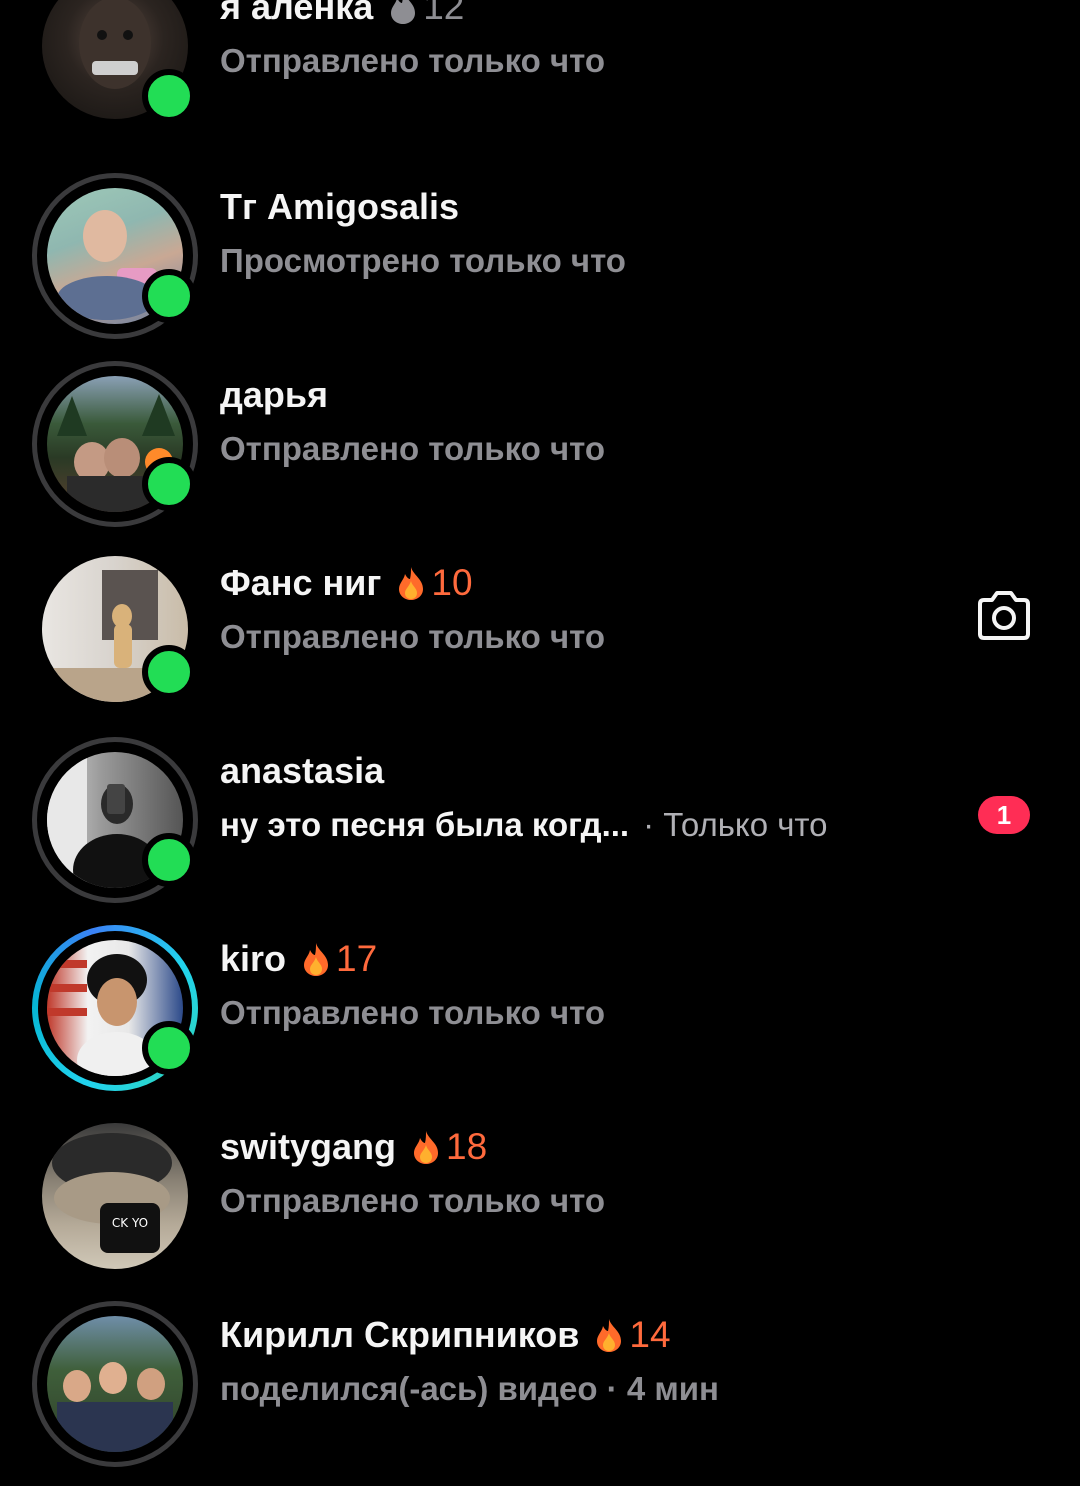 This screenshot has height=1486, width=1080. What do you see at coordinates (301, 582) in the screenshot?
I see `chat-name: Фанс ниг` at bounding box center [301, 582].